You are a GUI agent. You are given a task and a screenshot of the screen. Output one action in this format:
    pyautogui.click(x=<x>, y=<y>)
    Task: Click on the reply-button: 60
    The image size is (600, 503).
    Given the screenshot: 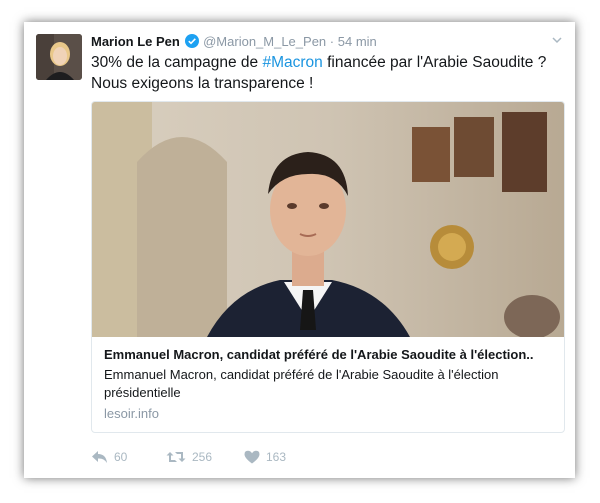 What is the action you would take?
    pyautogui.click(x=109, y=457)
    